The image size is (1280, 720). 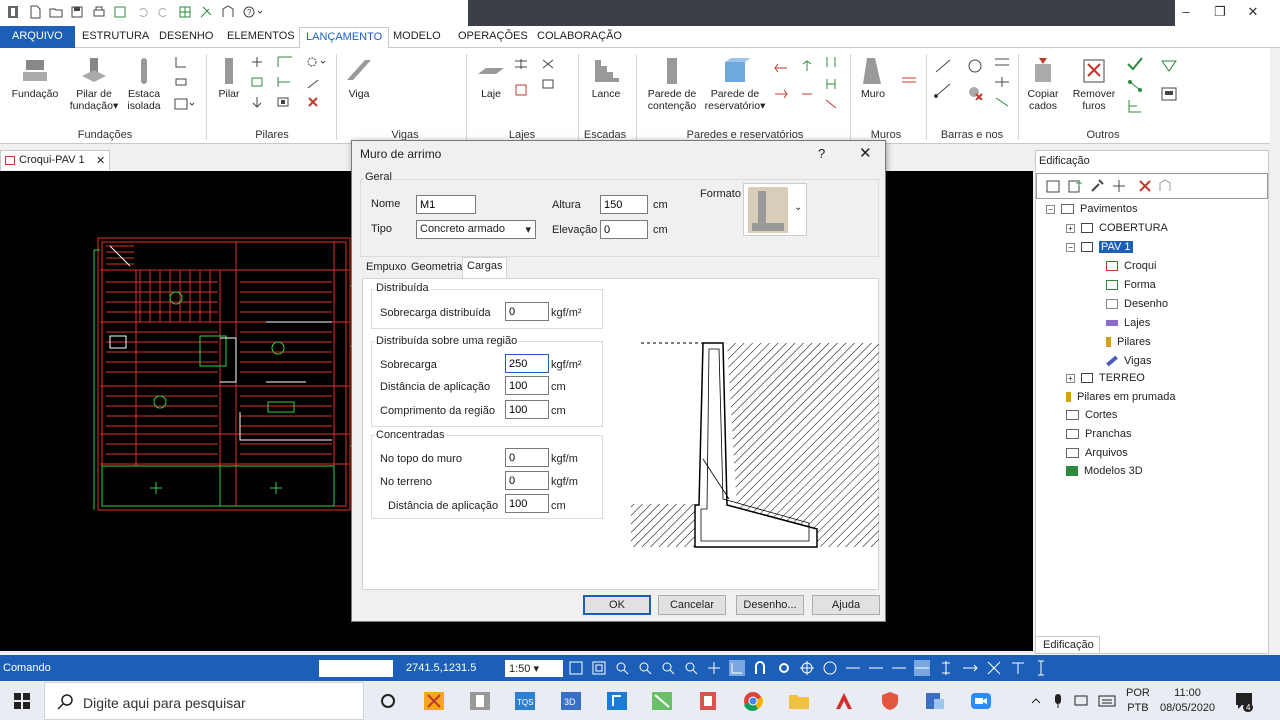 I want to click on tree-croqui: Croqui, so click(x=1131, y=266).